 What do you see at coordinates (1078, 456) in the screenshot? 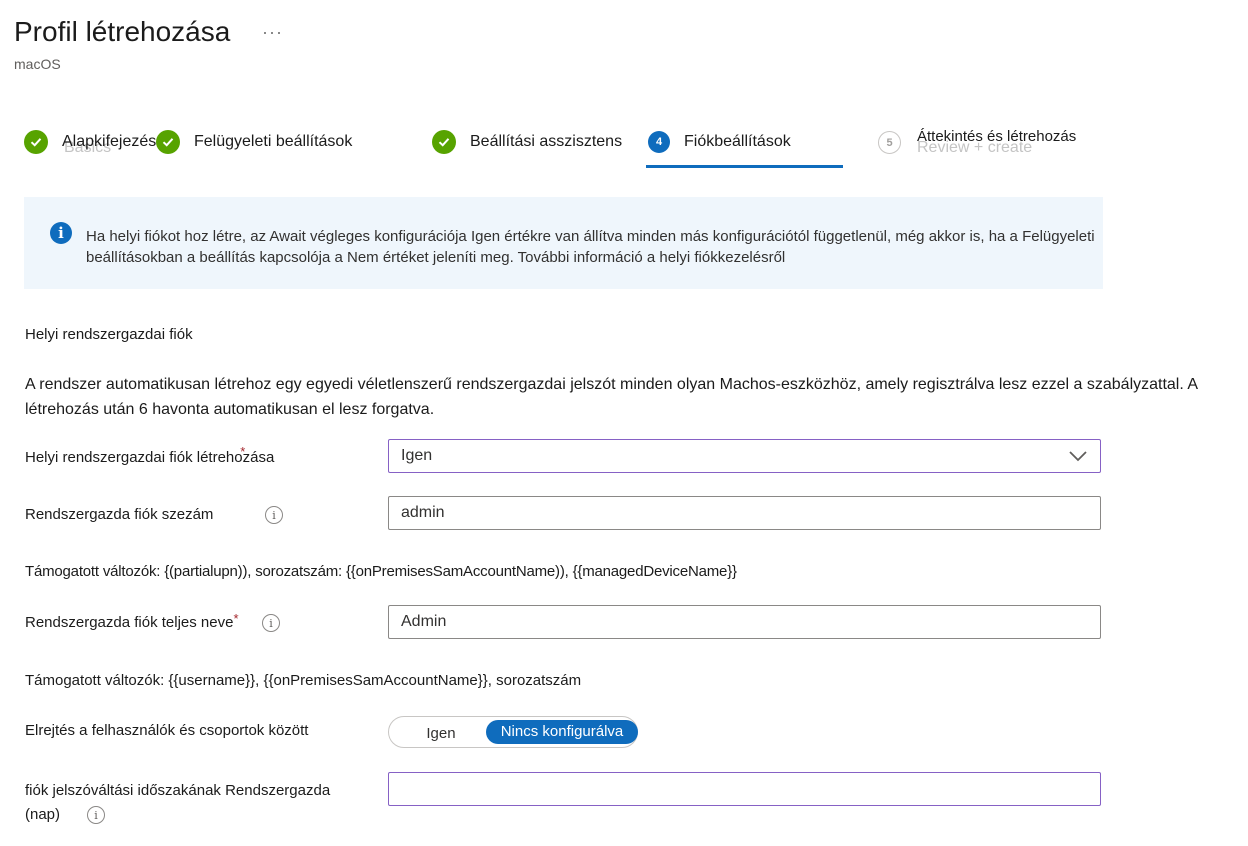
I see `chevron-down-icon` at bounding box center [1078, 456].